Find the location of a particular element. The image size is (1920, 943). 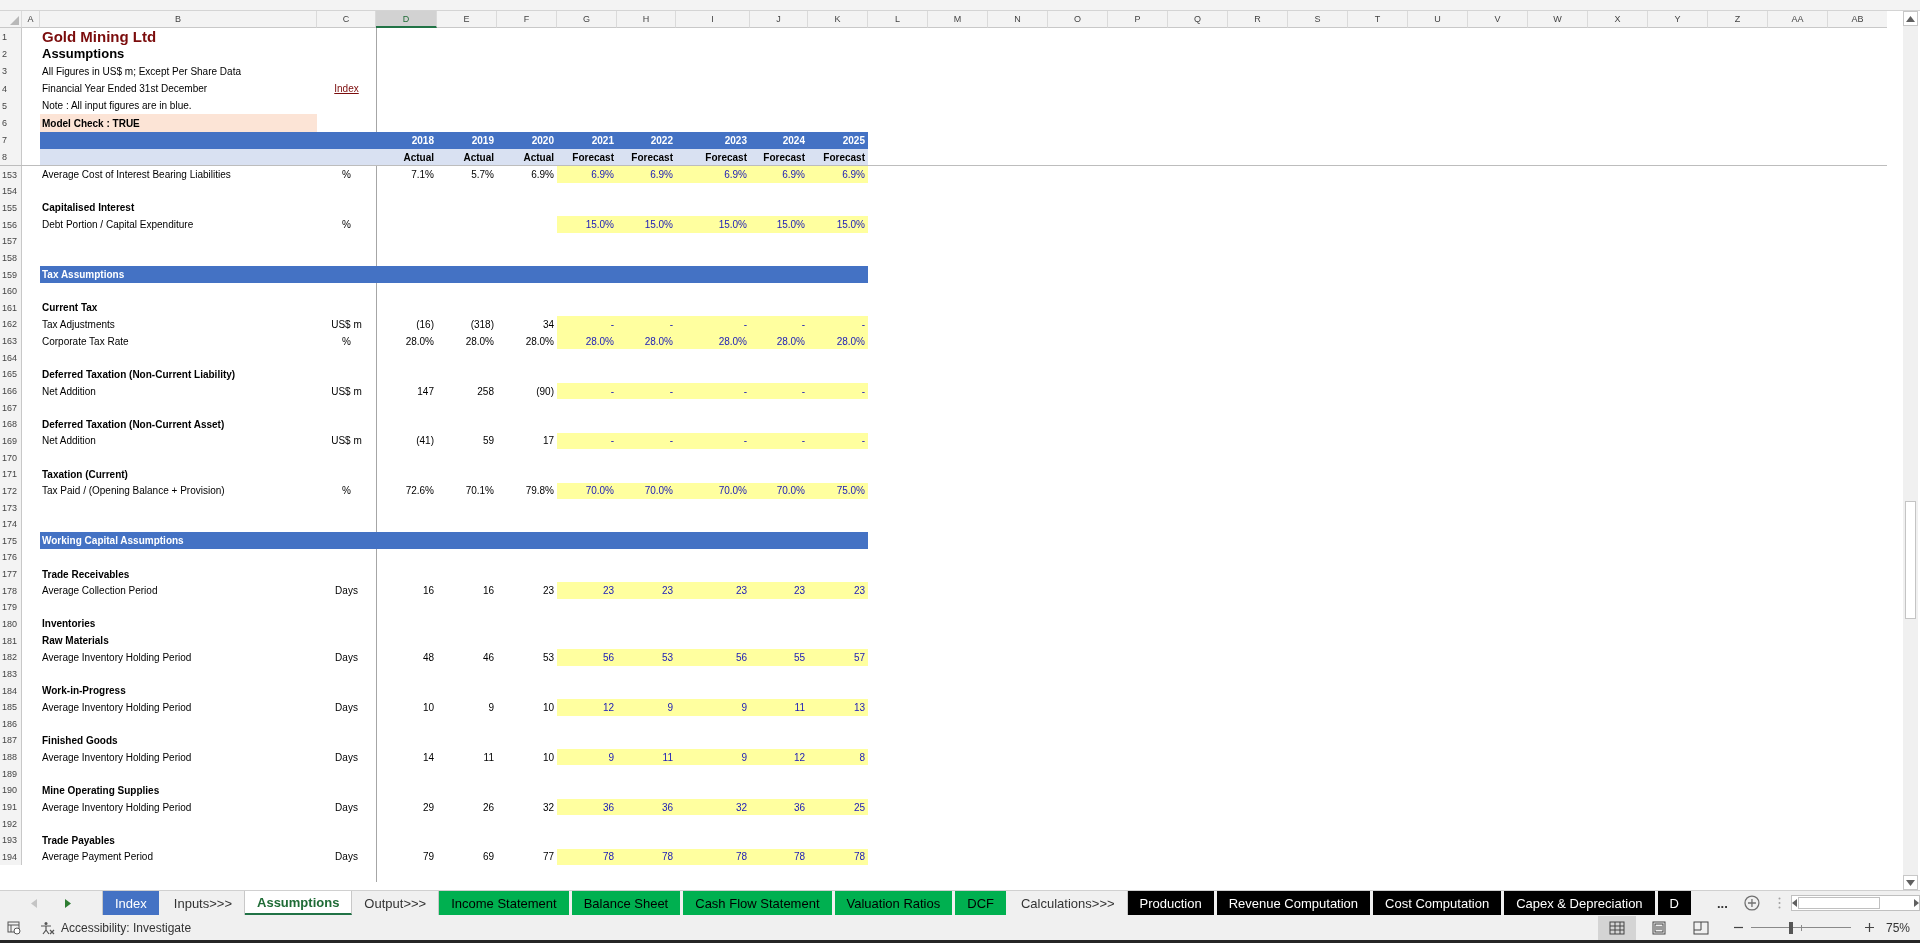

row-number: 159 is located at coordinates (11, 274).